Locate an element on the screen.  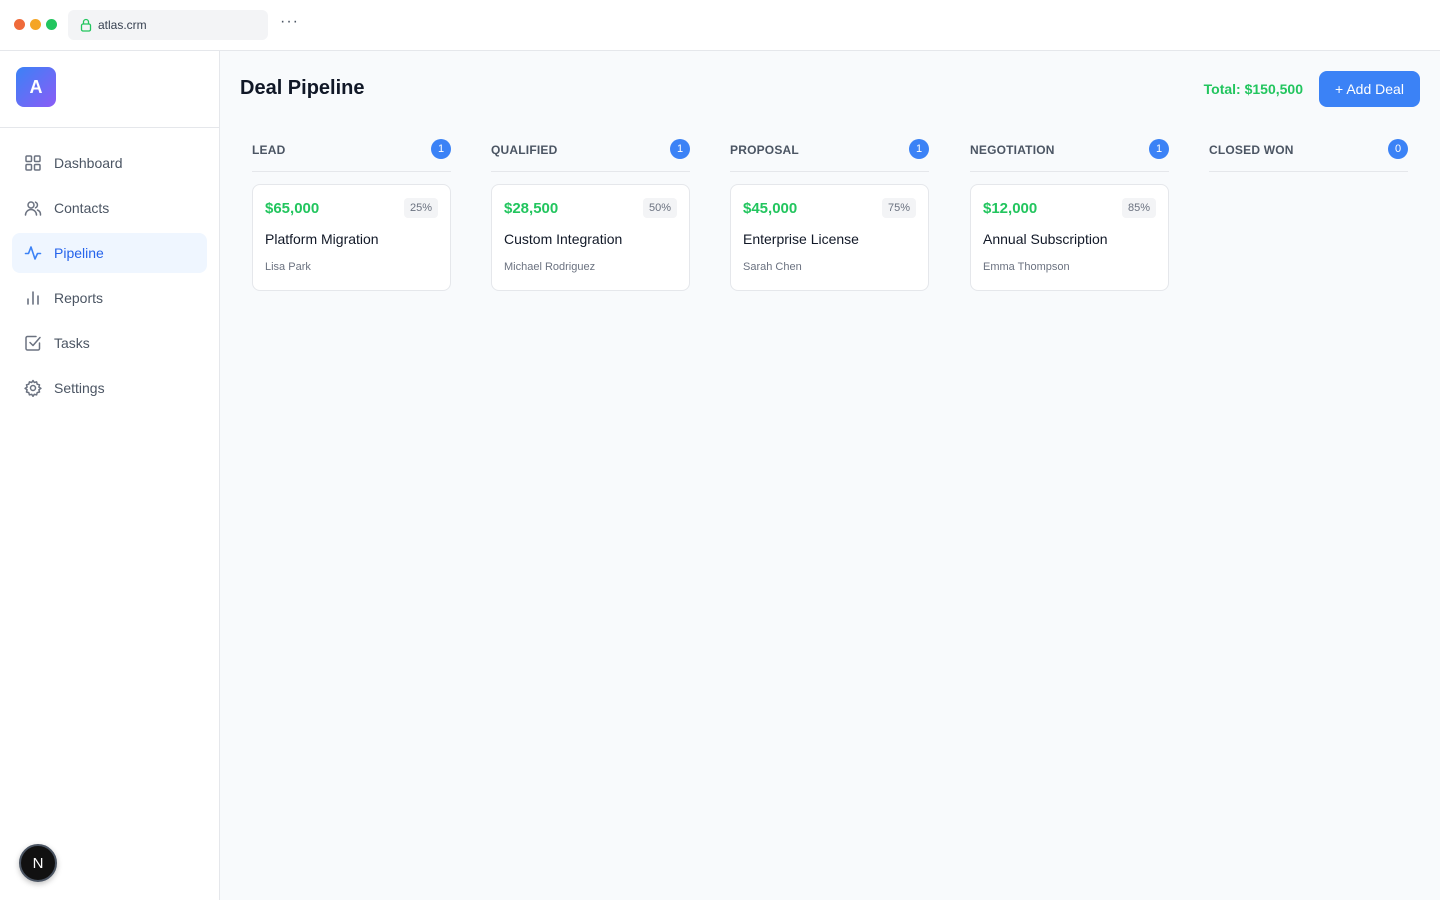
column-title: QUALIFIED is located at coordinates (524, 150).